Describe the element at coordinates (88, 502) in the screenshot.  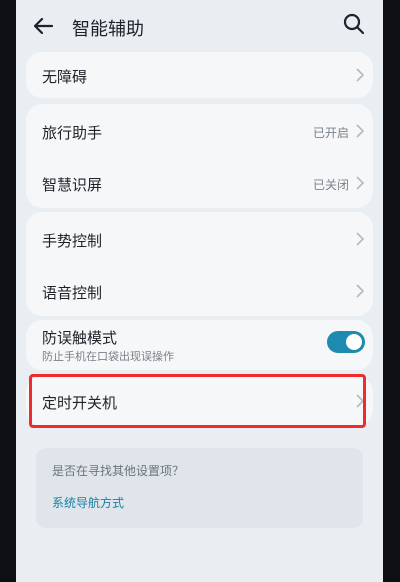
I see `system-navigation-link: 系统导航方式` at that location.